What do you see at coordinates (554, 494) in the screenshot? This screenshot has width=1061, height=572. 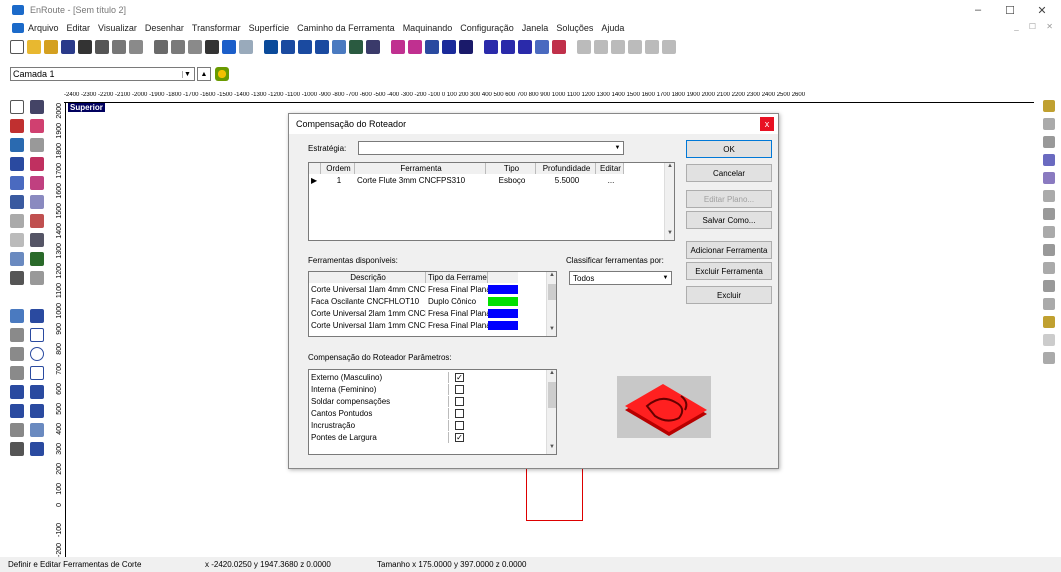 I see `canvas-shape` at bounding box center [554, 494].